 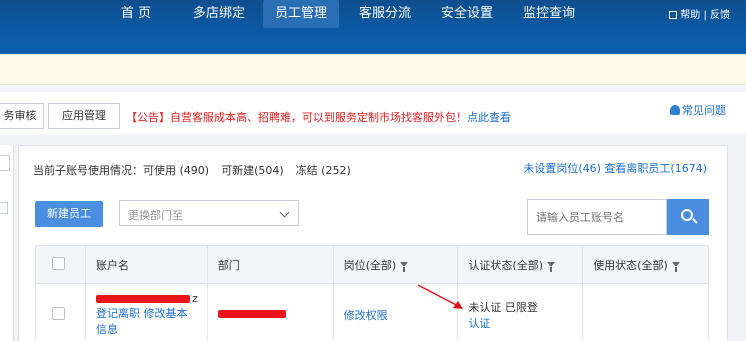 I want to click on person-icon, so click(x=675, y=110).